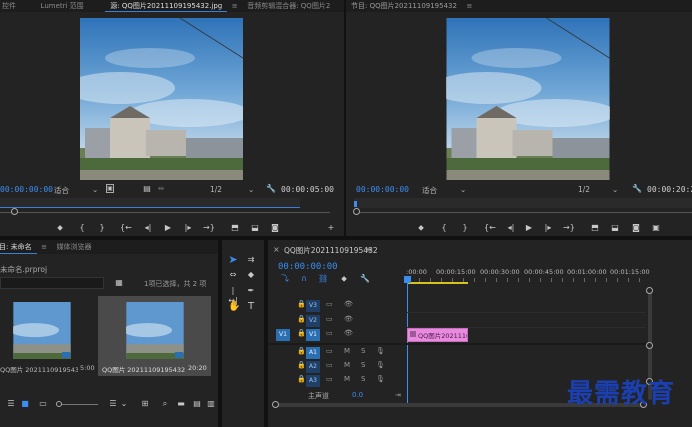  What do you see at coordinates (14, 211) in the screenshot?
I see `source-playhead-icon` at bounding box center [14, 211].